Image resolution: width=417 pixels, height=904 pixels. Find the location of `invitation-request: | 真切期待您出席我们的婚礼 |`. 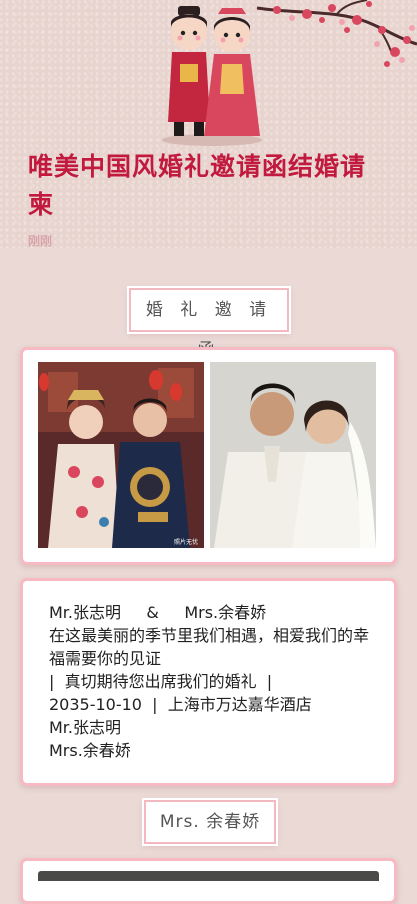

invitation-request: | 真切期待您出席我们的婚礼 | is located at coordinates (161, 681).